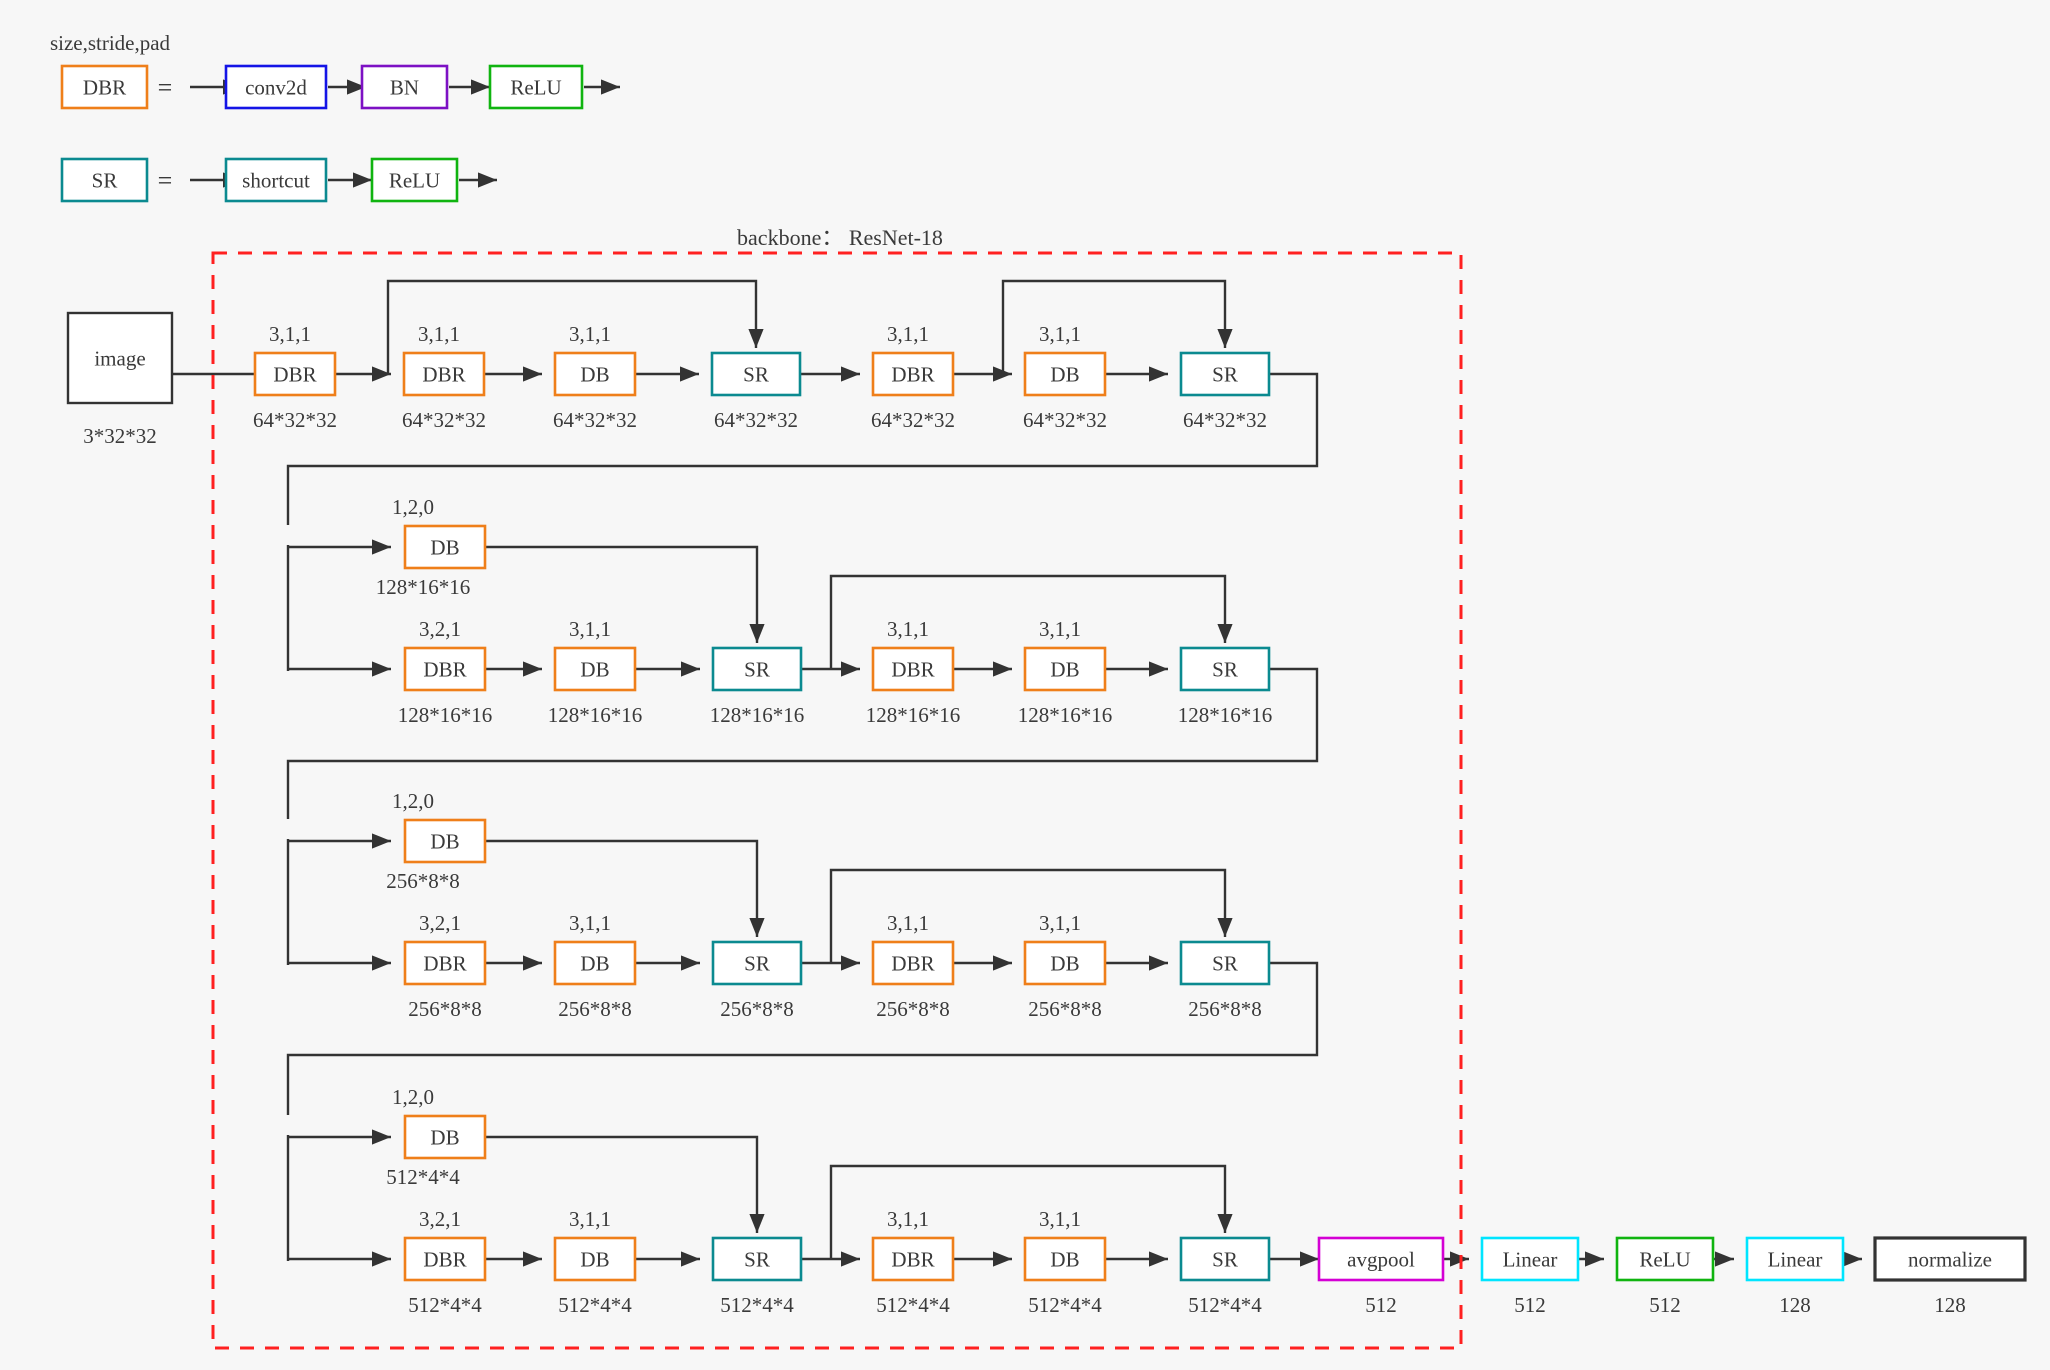  I want to click on stage-512-shape-1: 512*4*4, so click(595, 1305).